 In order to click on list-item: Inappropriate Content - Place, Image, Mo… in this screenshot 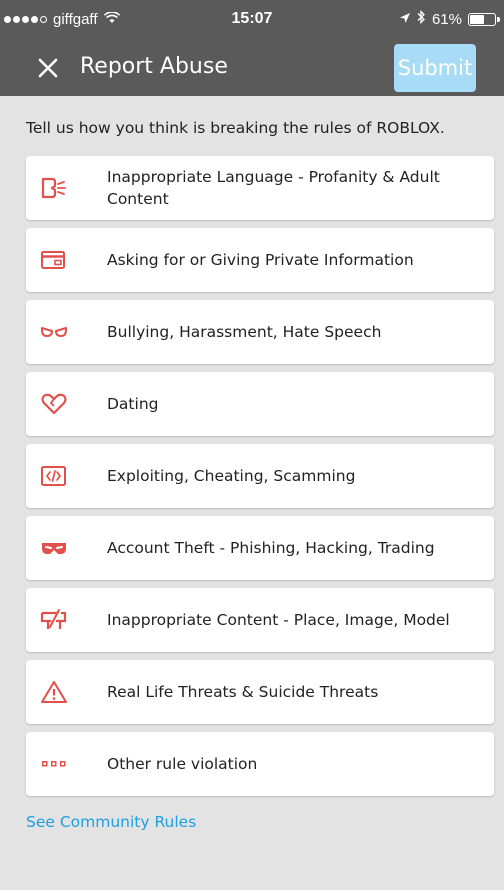, I will do `click(260, 620)`.